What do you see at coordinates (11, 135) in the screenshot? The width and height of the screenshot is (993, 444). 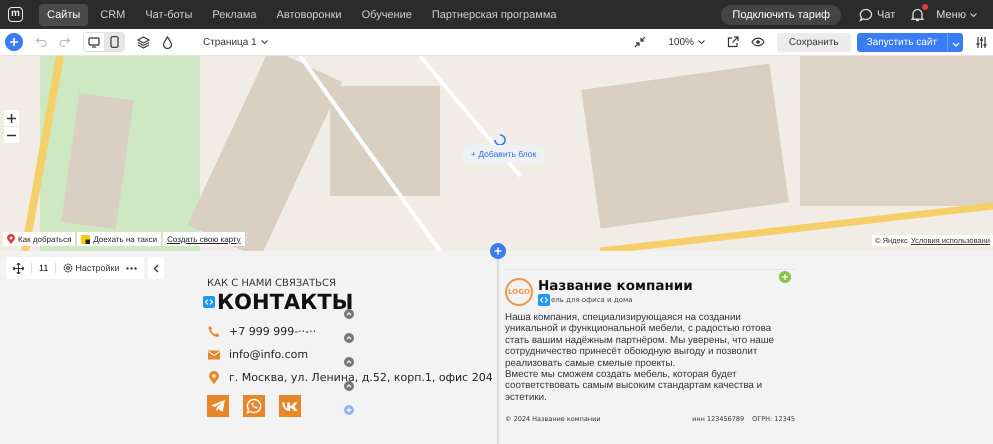 I see `zoom-out-button` at bounding box center [11, 135].